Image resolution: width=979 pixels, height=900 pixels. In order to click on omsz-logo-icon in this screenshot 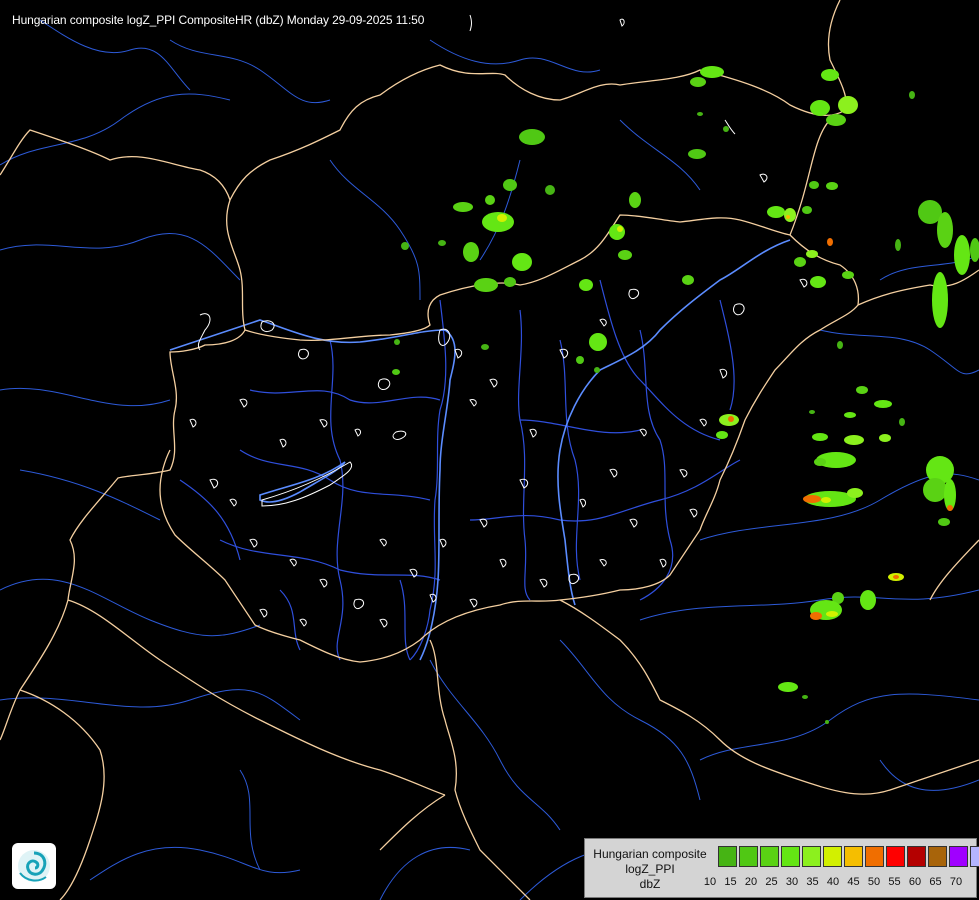, I will do `click(34, 866)`.